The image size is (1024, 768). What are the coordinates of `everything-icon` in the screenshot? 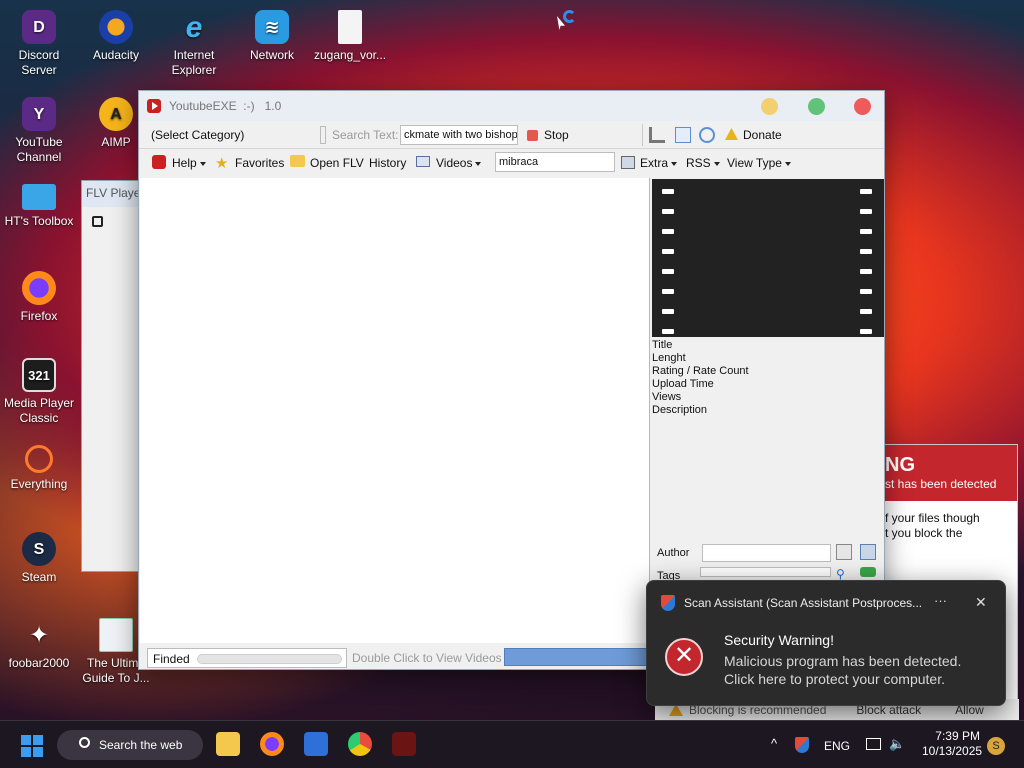 It's located at (39, 459).